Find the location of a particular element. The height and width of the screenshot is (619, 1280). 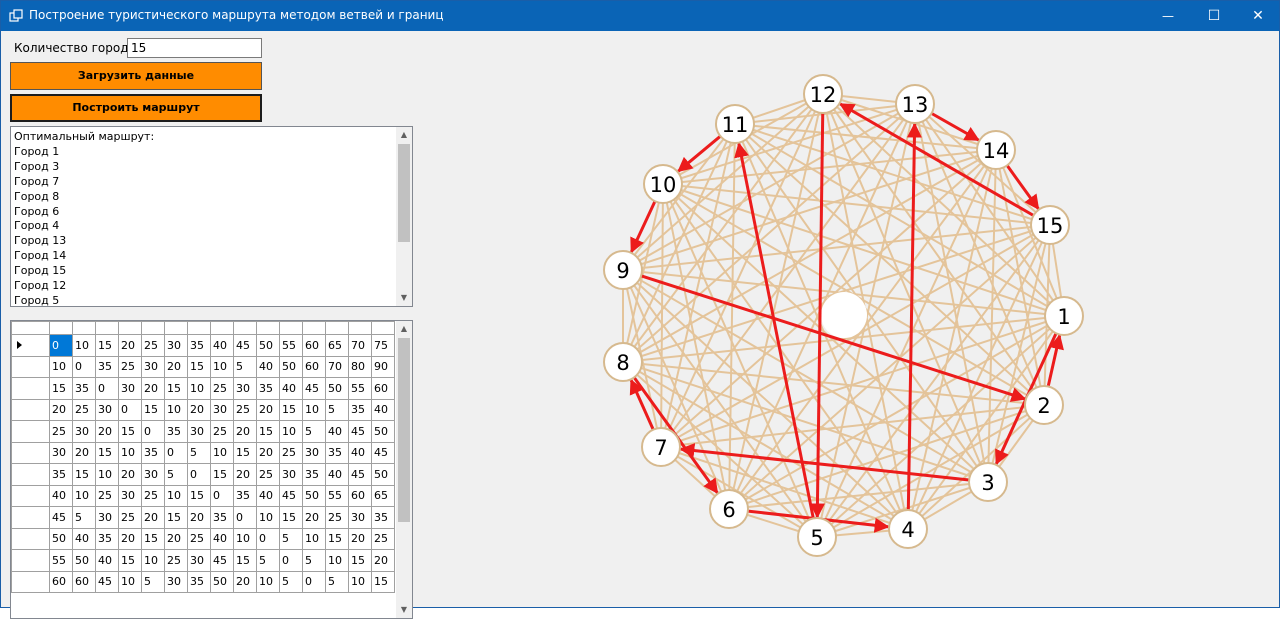

city-node-label: 9 is located at coordinates (622, 271).